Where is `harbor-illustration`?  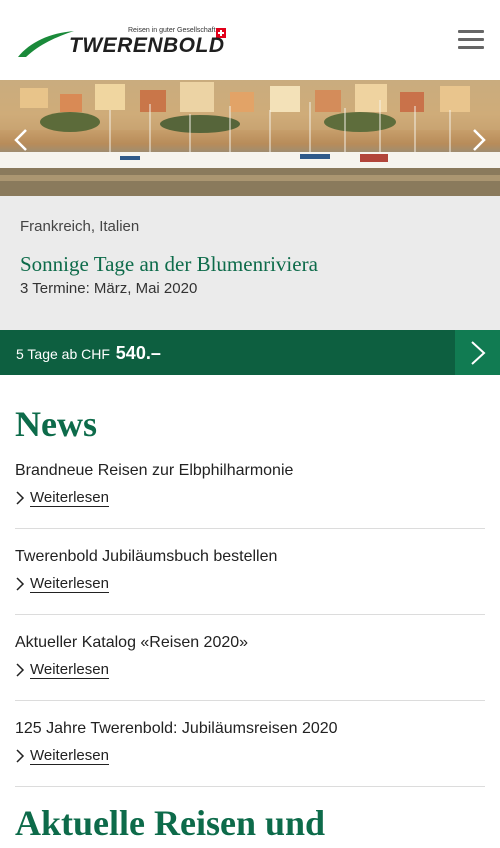 harbor-illustration is located at coordinates (250, 138).